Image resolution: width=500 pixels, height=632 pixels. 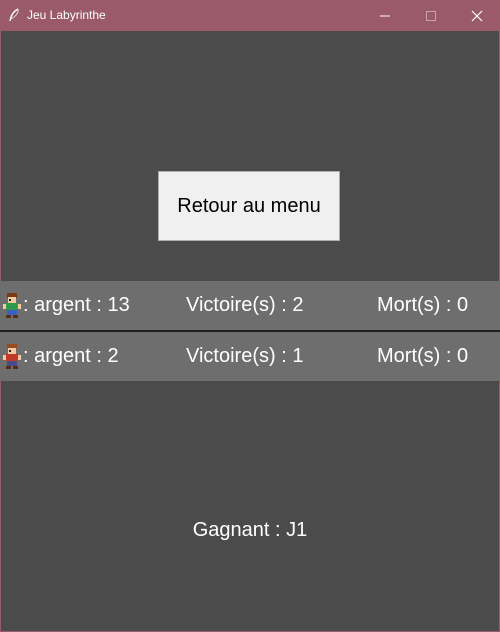 What do you see at coordinates (249, 206) in the screenshot?
I see `back-to-menu-button: Retour au menu` at bounding box center [249, 206].